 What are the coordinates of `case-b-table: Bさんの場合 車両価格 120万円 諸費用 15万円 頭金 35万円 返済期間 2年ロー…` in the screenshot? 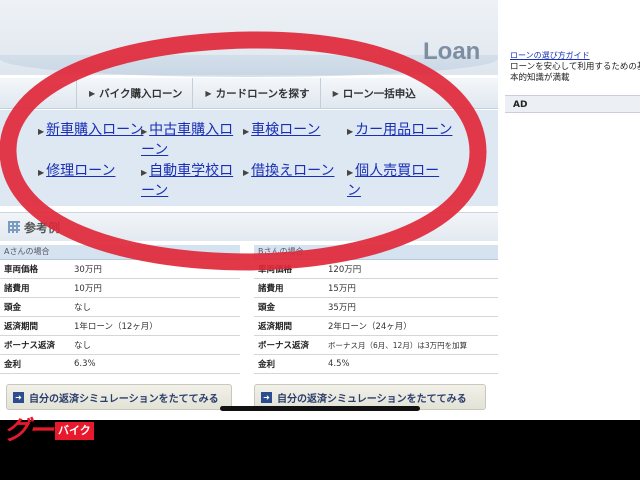 It's located at (376, 309).